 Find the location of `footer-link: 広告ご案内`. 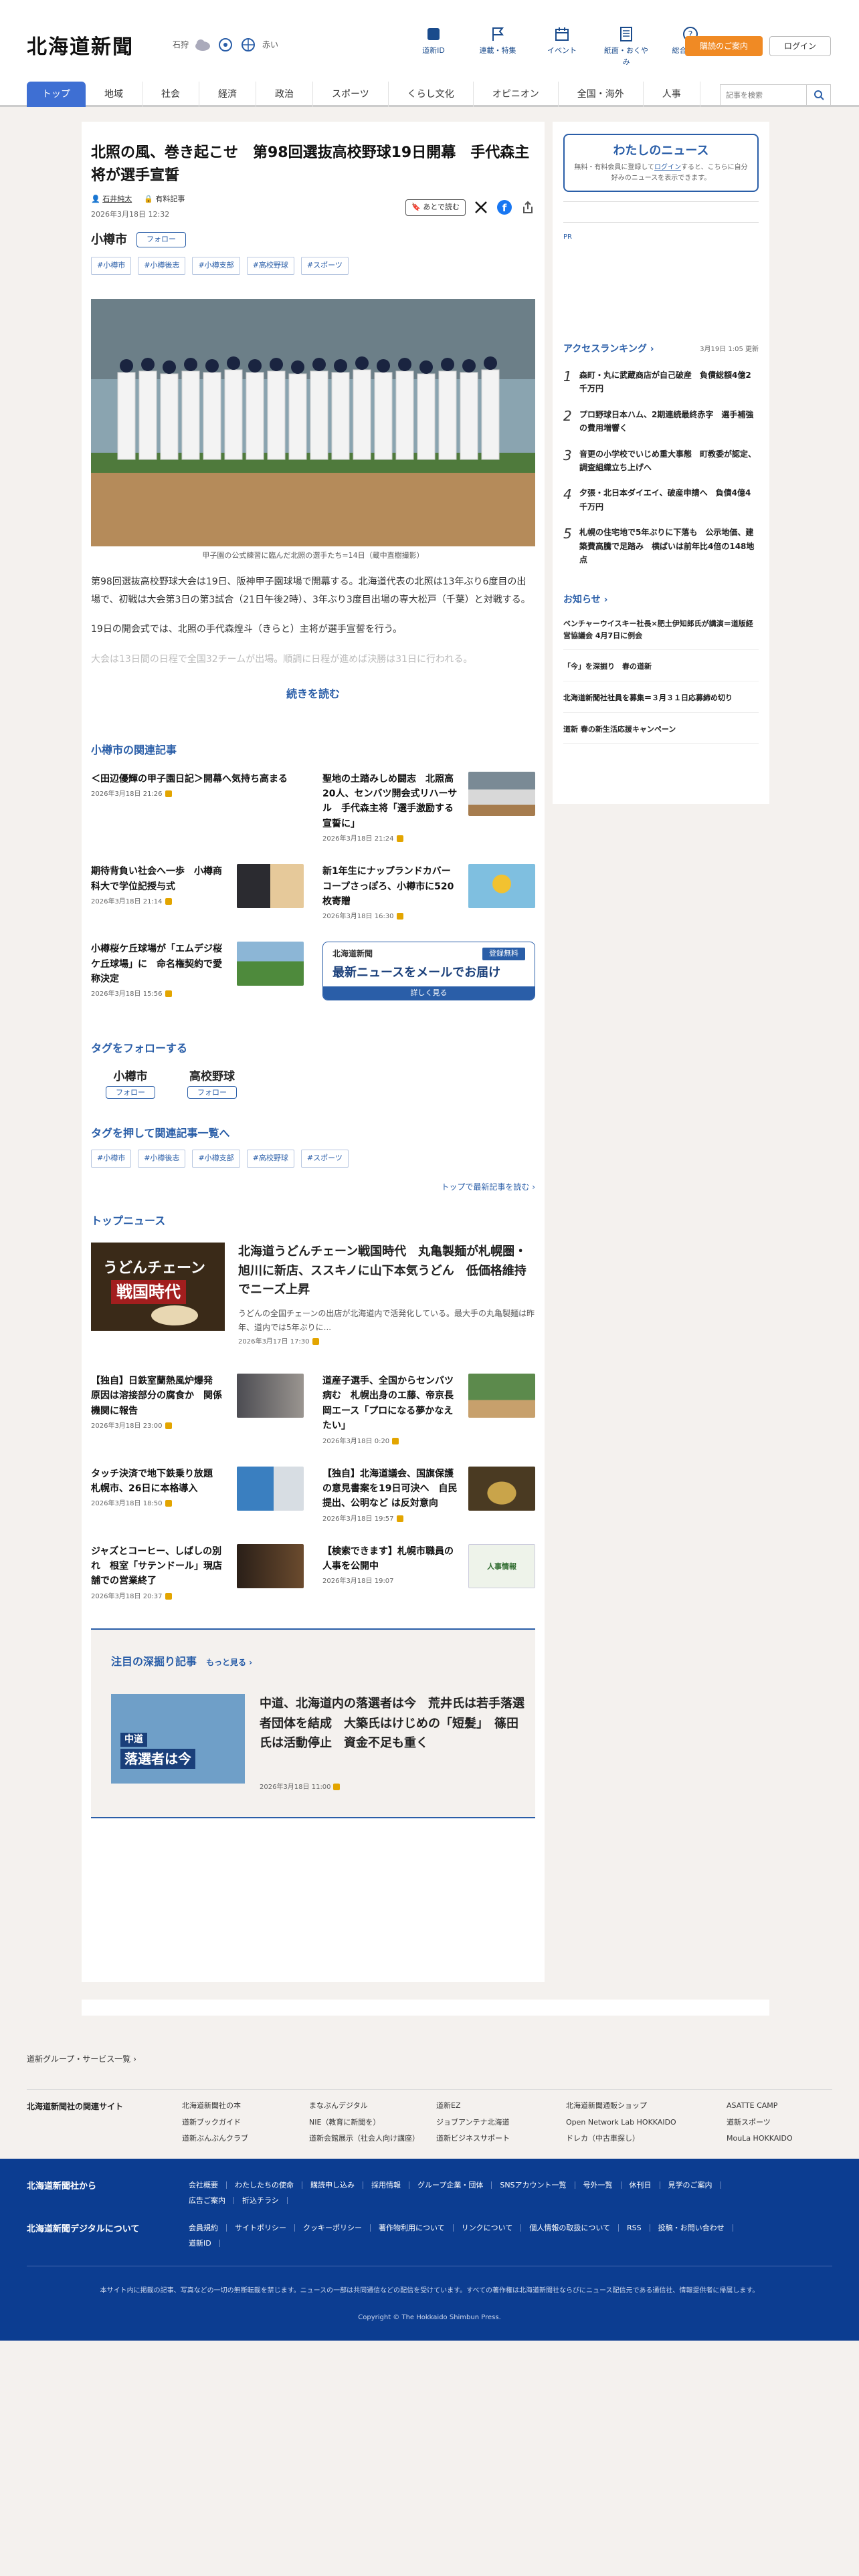

footer-link: 広告ご案内 is located at coordinates (207, 2200).